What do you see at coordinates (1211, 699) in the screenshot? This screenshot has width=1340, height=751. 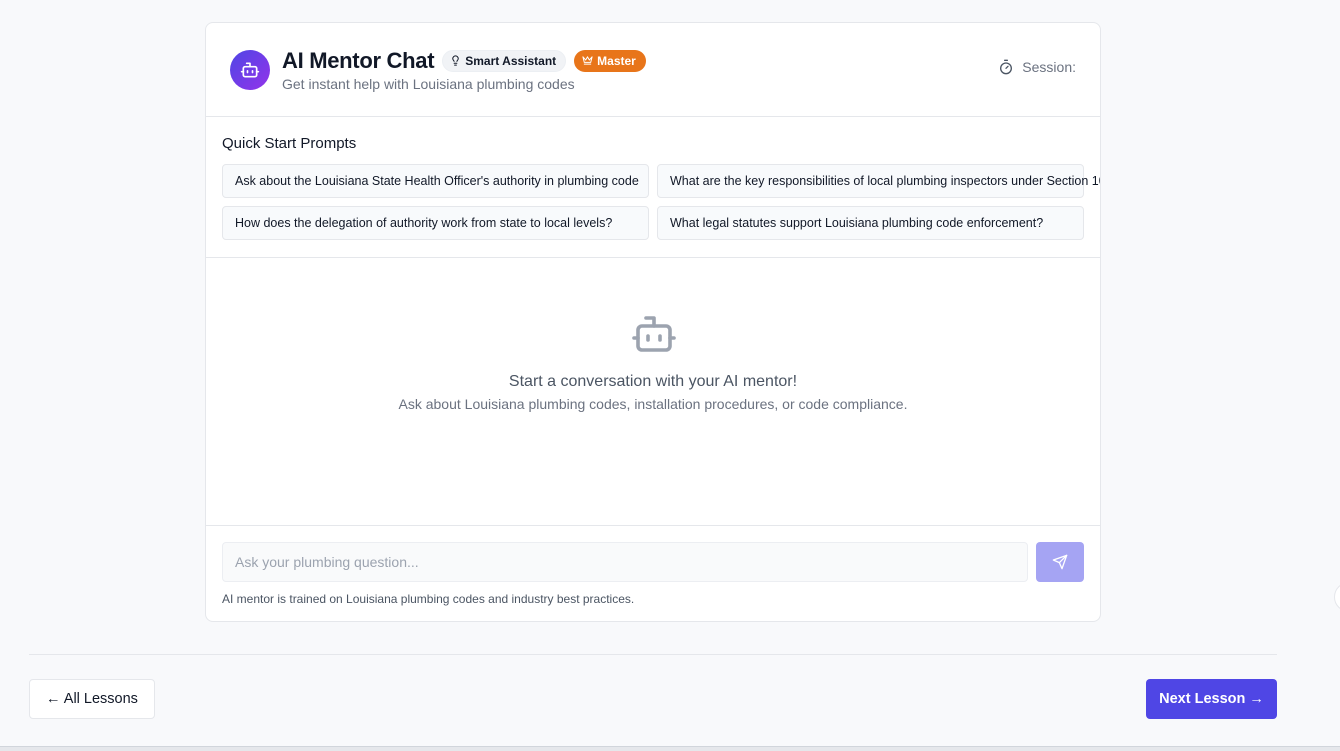 I see `next-lesson-button: Next Lesson →` at bounding box center [1211, 699].